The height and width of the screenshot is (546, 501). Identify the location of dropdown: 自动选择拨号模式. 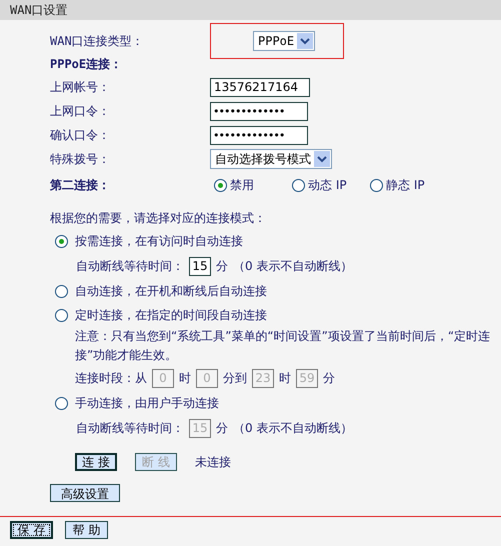
(271, 159).